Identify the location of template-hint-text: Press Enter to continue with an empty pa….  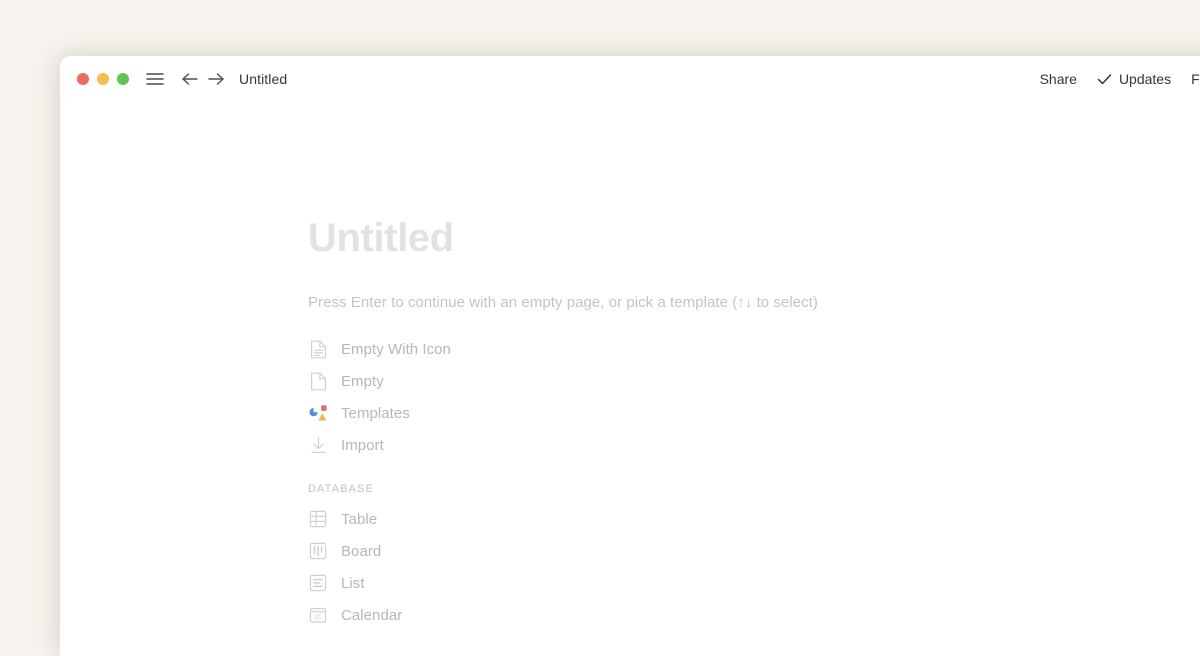
(563, 302).